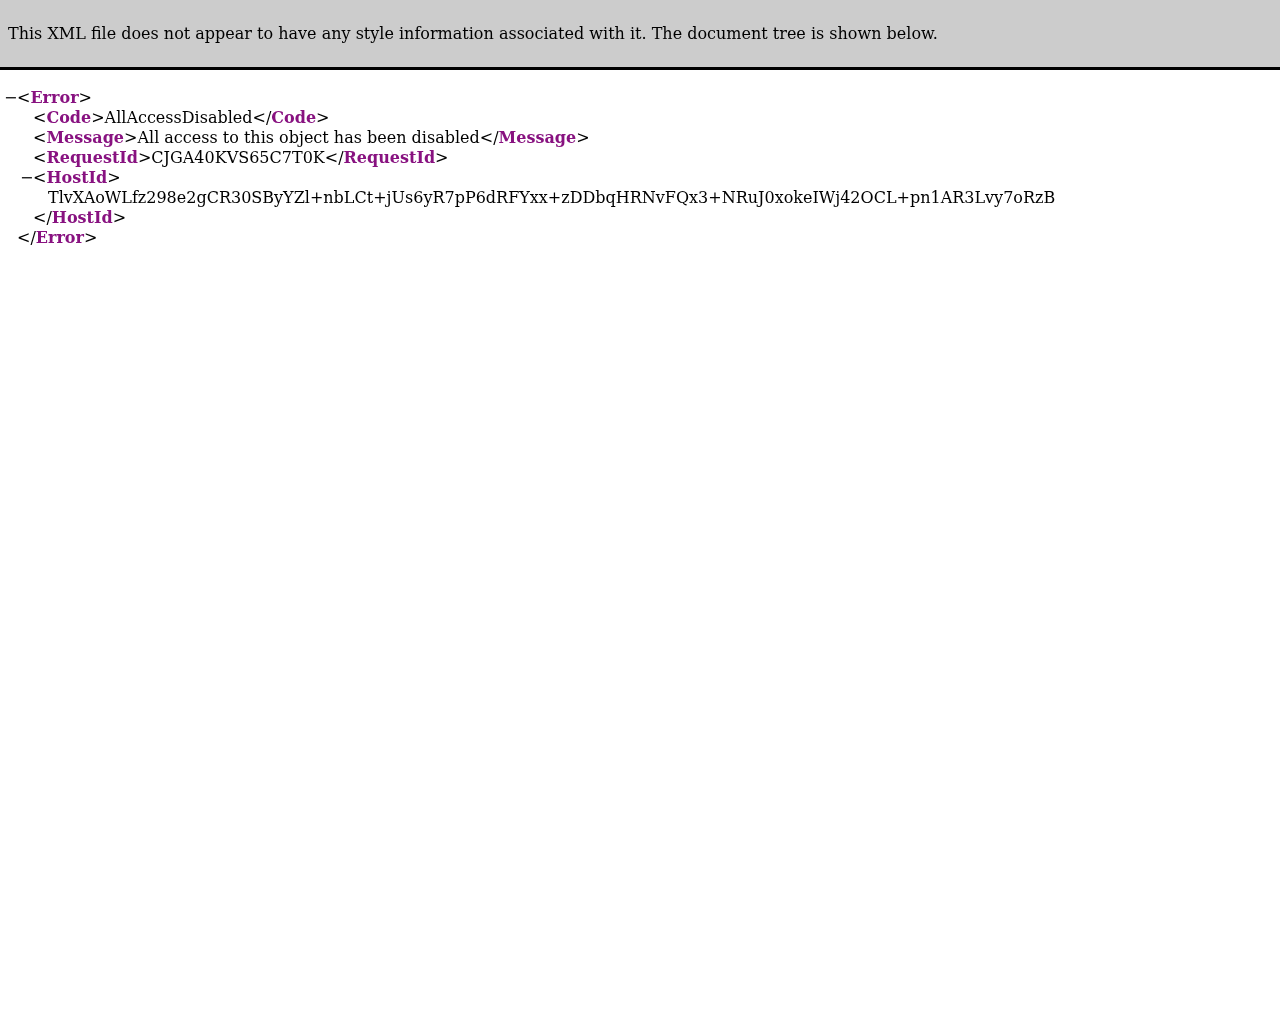  What do you see at coordinates (552, 198) in the screenshot?
I see `xml-text-content: TlvXAoWLfz298e2gCR30SByYZl+nbLCt+jUs6yR7pP6dRFYxx+zDDbqHRNvFQx3+NRuJ0xokeIWj42OCL+pn1AR3Lvy7oRzB` at bounding box center [552, 198].